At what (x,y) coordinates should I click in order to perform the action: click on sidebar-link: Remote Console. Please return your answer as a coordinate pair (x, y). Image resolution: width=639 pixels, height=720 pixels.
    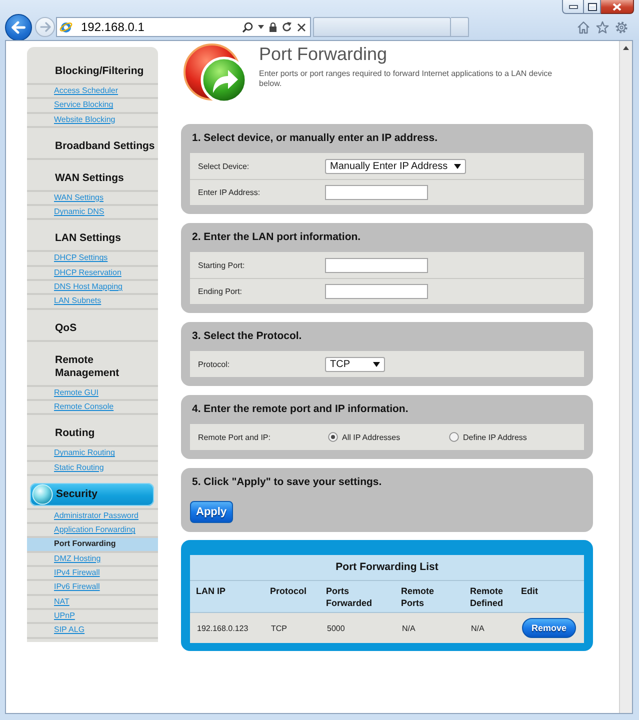
    Looking at the image, I should click on (92, 407).